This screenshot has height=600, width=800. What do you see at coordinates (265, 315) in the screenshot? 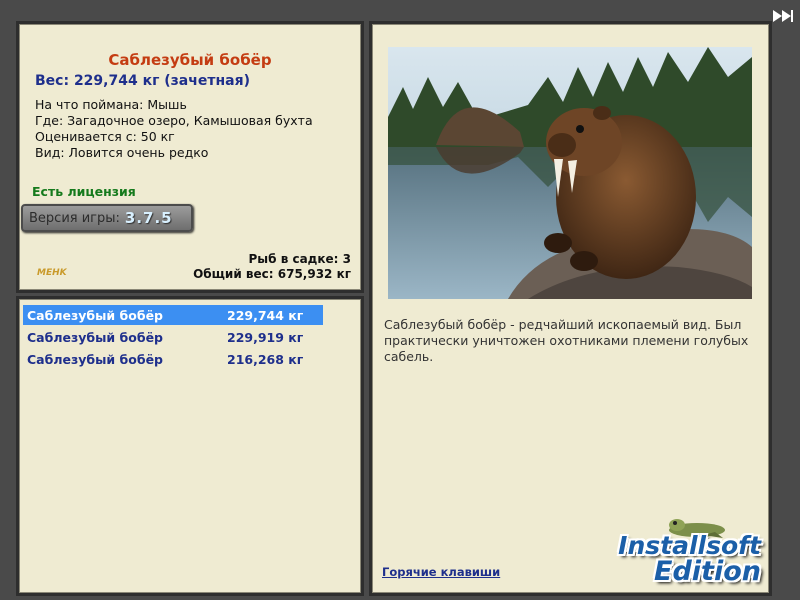
I see `catch-weight: 229,744 кг` at bounding box center [265, 315].